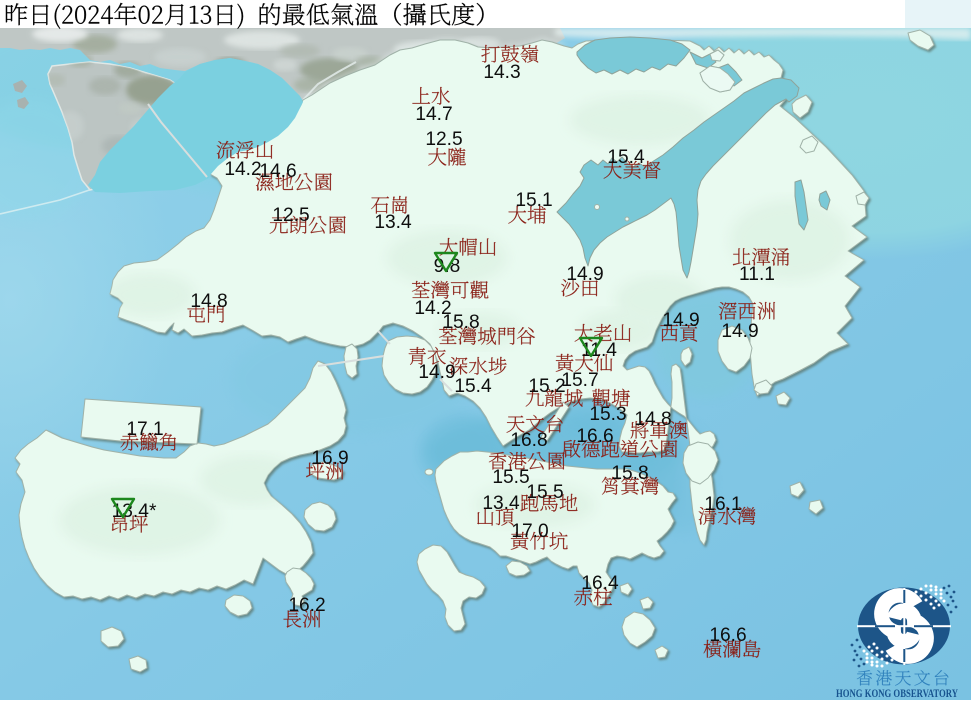  What do you see at coordinates (897, 694) in the screenshot?
I see `svg-text: HONG KONG OBSERVATORY` at bounding box center [897, 694].